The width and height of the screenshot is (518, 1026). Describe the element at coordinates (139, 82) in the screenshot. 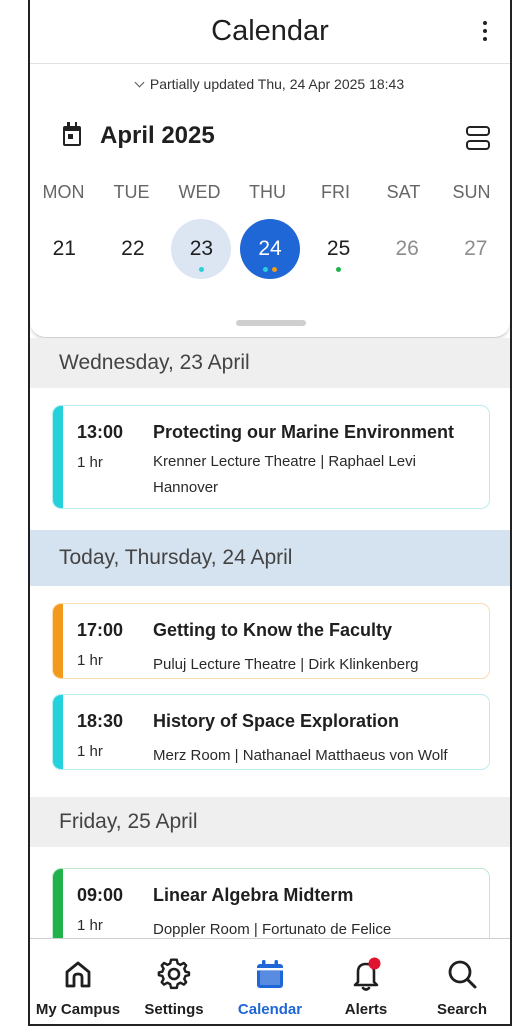

I see `chevron-down-icon` at that location.